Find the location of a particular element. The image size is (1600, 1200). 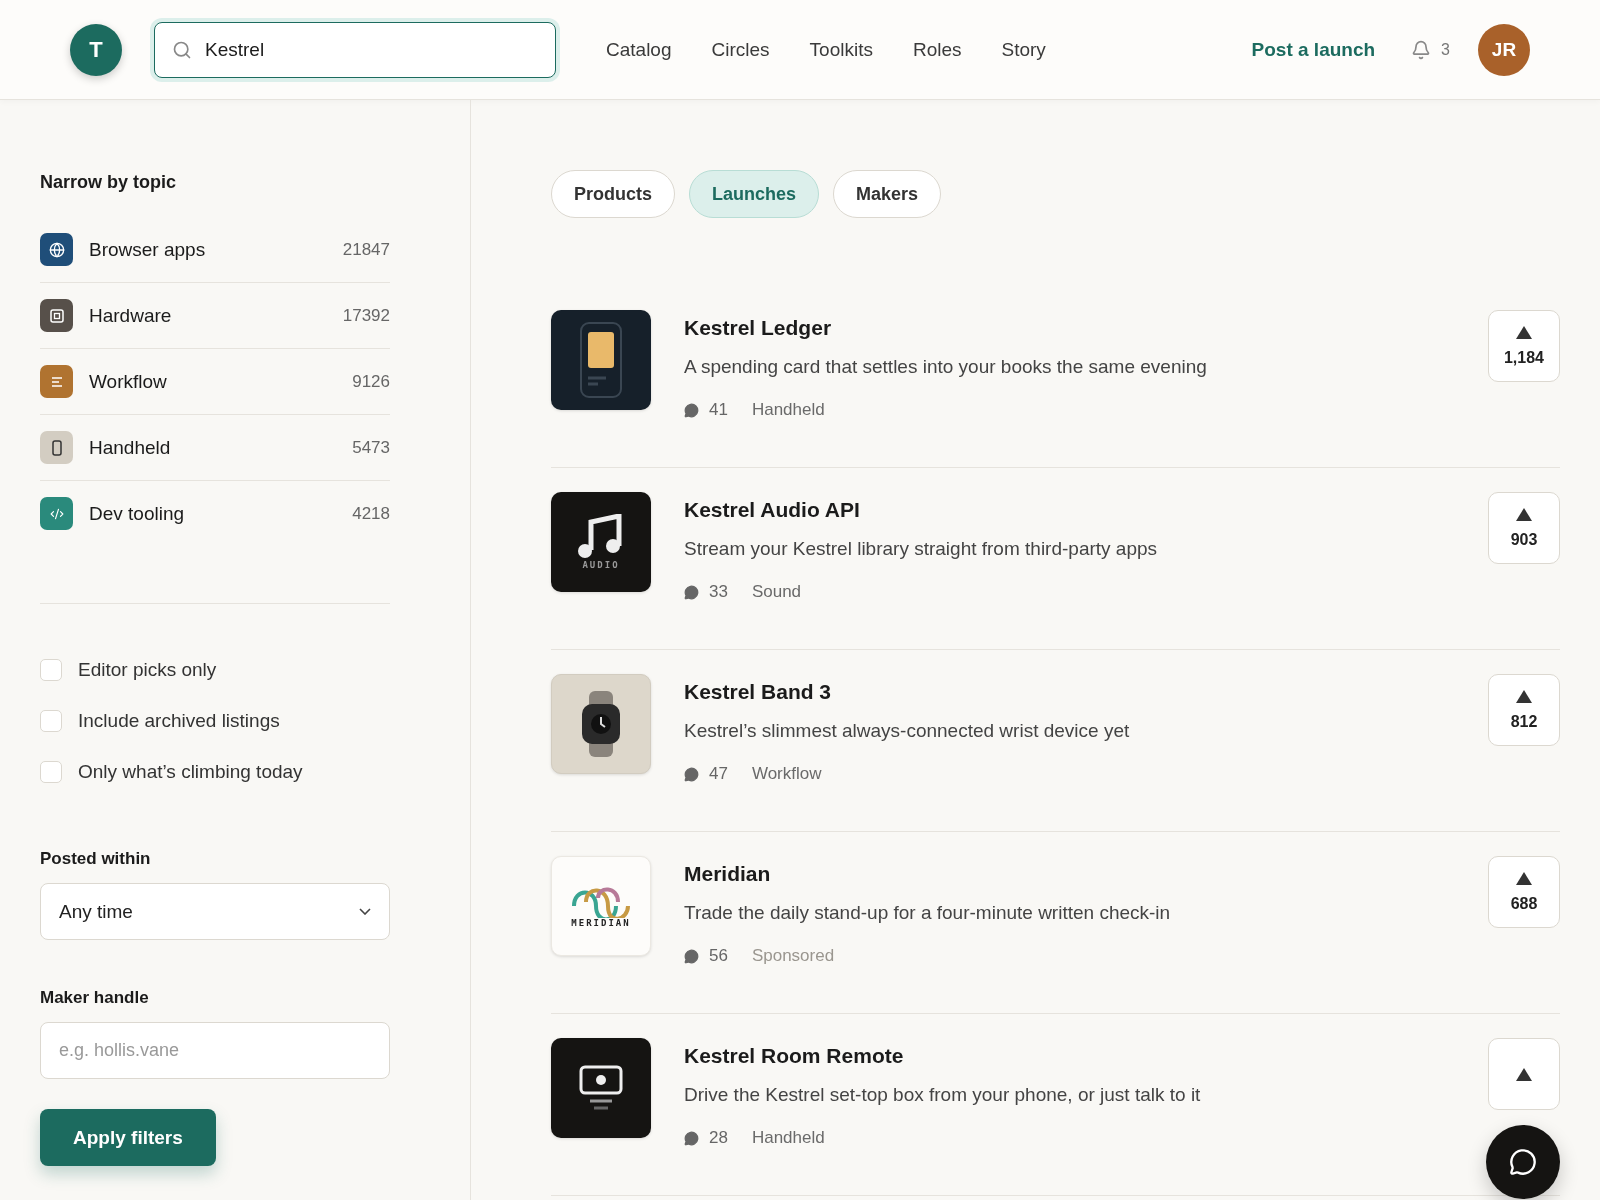

upvote-button: 1,184 is located at coordinates (1524, 346).